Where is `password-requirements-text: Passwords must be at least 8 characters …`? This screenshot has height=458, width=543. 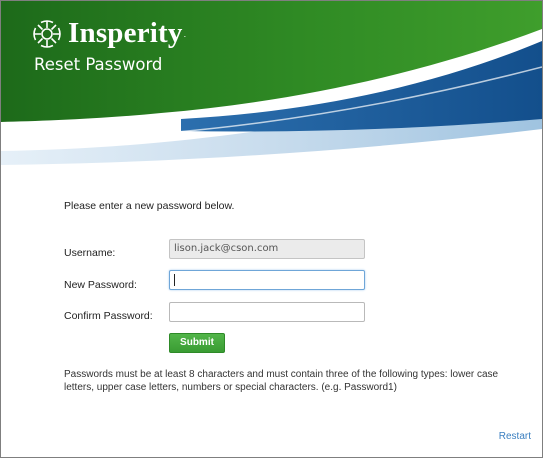 password-requirements-text: Passwords must be at least 8 characters … is located at coordinates (281, 381).